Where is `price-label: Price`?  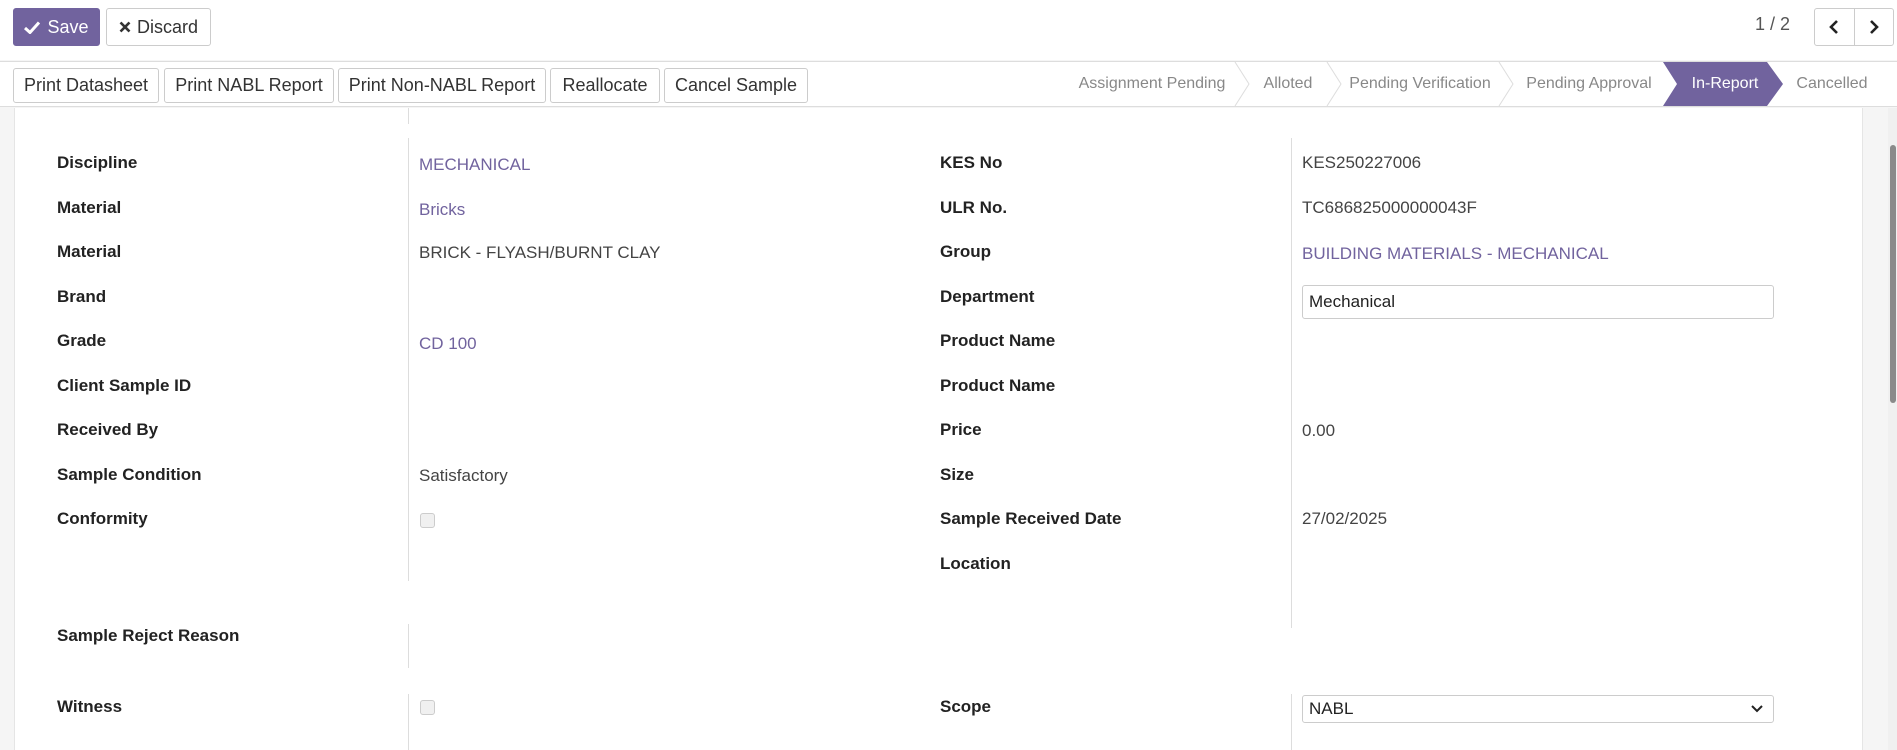 price-label: Price is located at coordinates (961, 429).